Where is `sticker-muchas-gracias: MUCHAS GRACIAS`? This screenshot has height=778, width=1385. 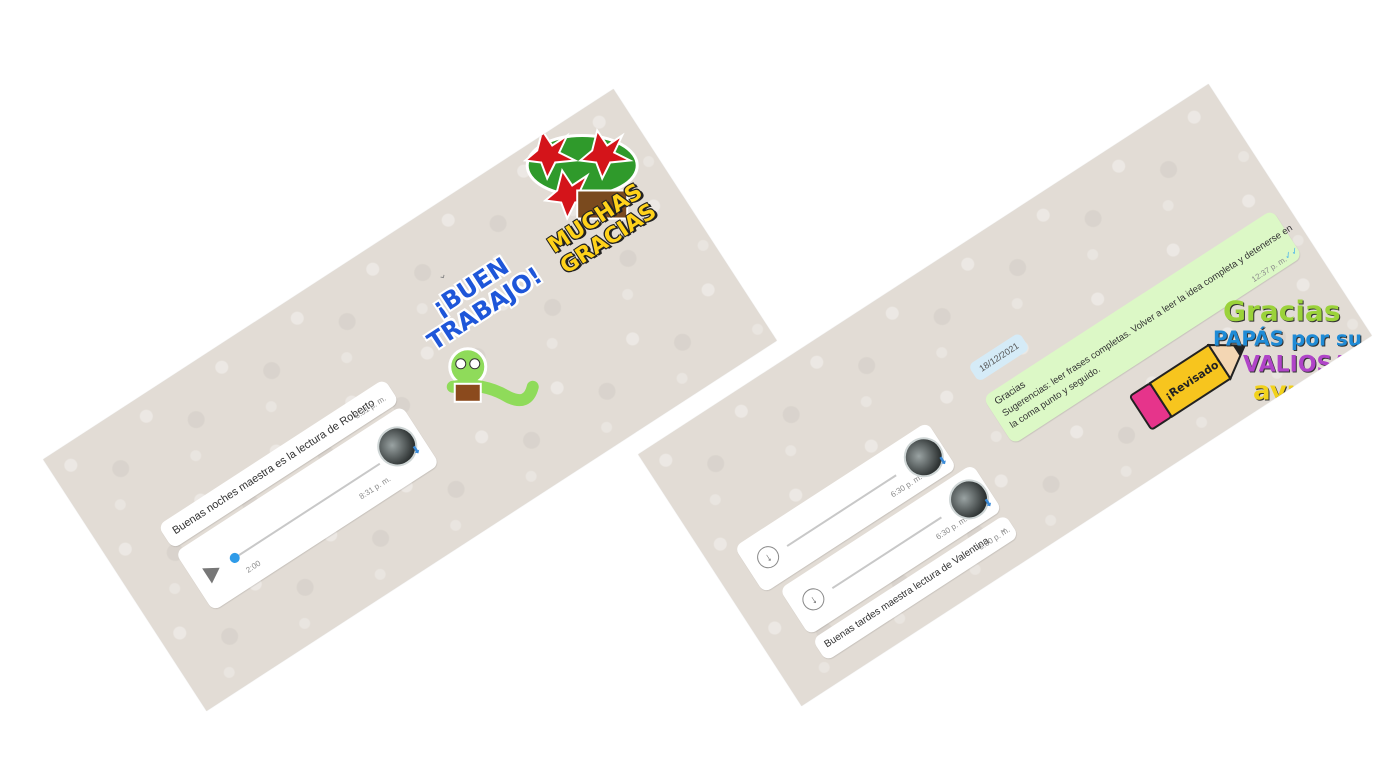 sticker-muchas-gracias: MUCHAS GRACIAS is located at coordinates (587, 195).